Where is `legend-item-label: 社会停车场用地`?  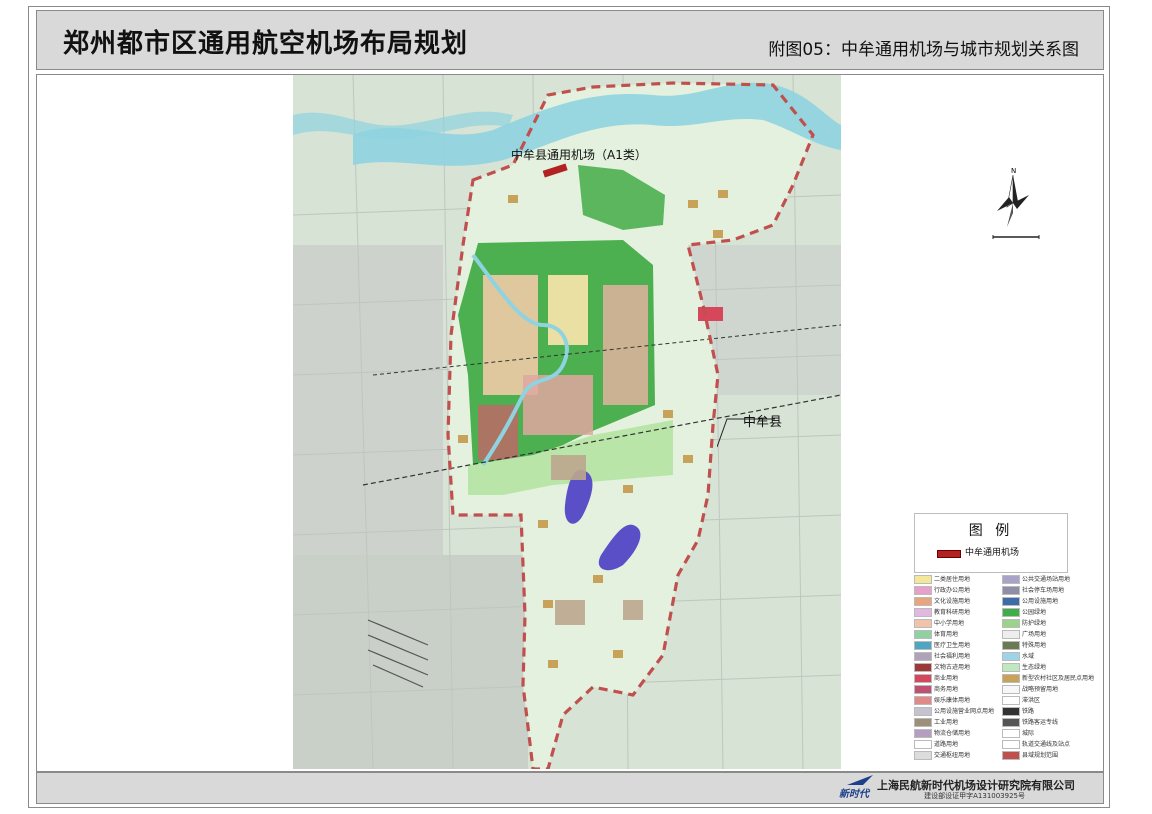 legend-item-label: 社会停车场用地 is located at coordinates (1043, 590).